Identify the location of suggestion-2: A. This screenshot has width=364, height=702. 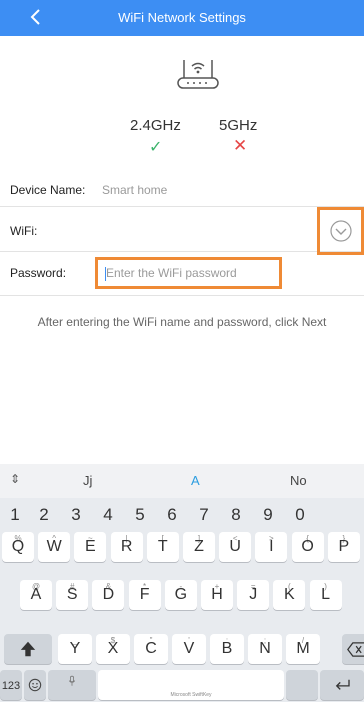
(195, 480).